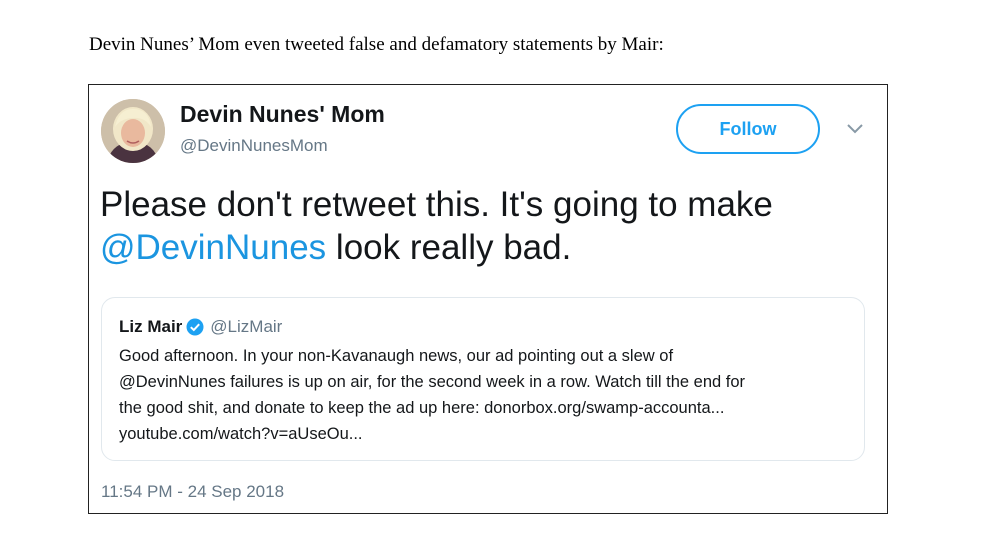 The height and width of the screenshot is (534, 996). I want to click on user-handle: @DevinNunesMom, so click(254, 146).